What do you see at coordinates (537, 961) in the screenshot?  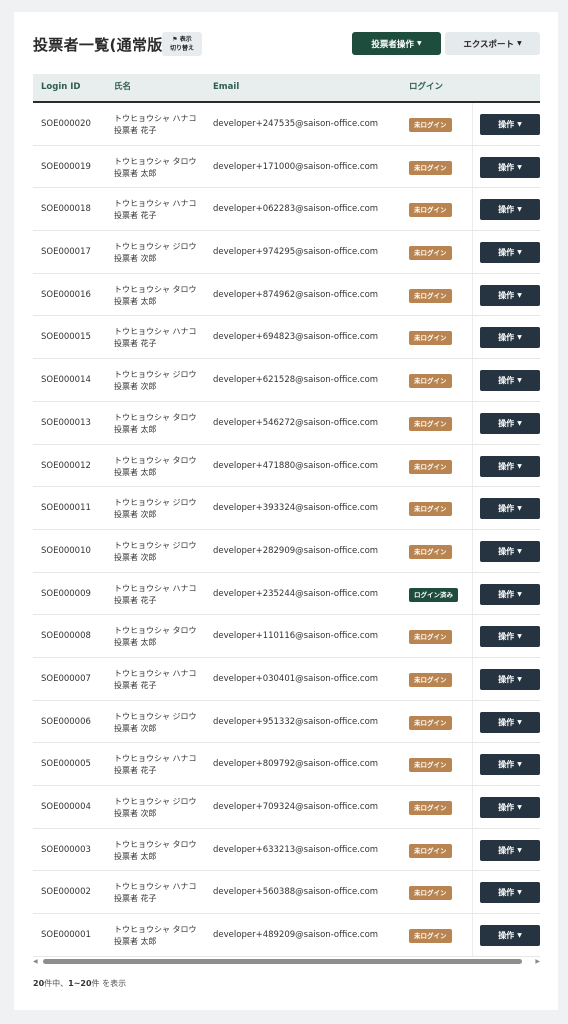 I see `scroll-right-arrow-icon: ▶` at bounding box center [537, 961].